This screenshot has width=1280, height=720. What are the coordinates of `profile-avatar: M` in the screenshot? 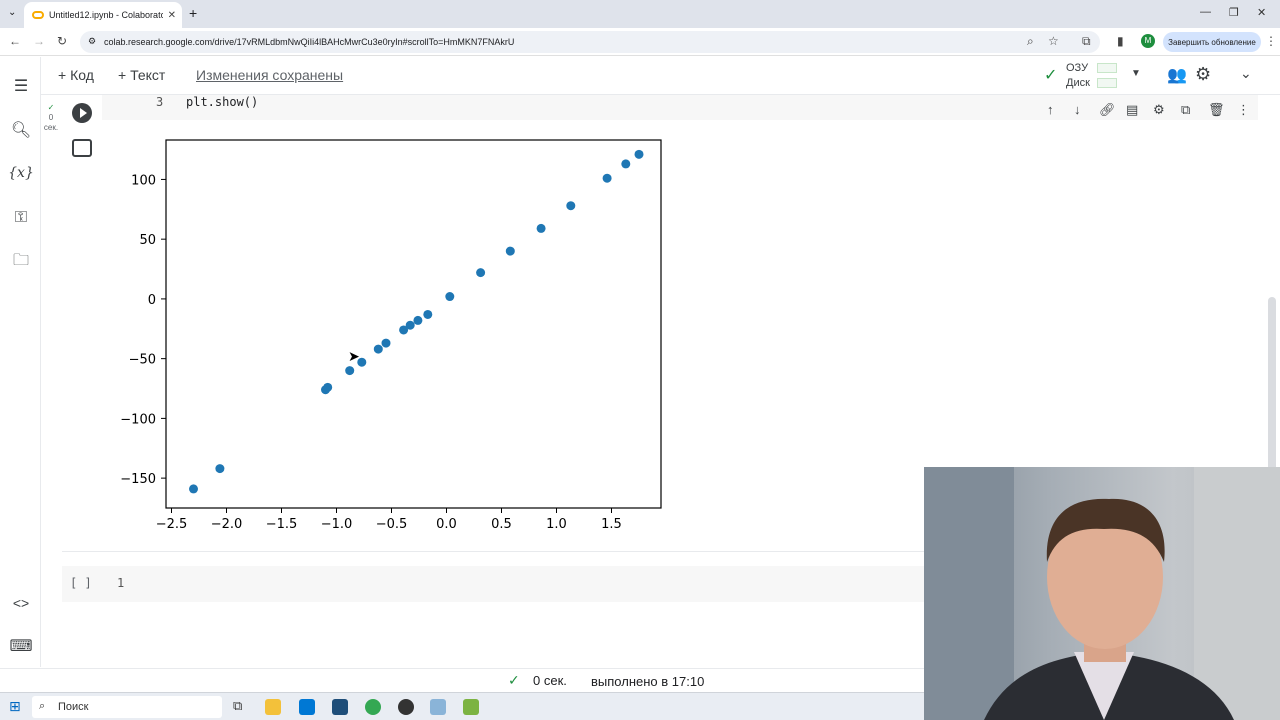 It's located at (1148, 41).